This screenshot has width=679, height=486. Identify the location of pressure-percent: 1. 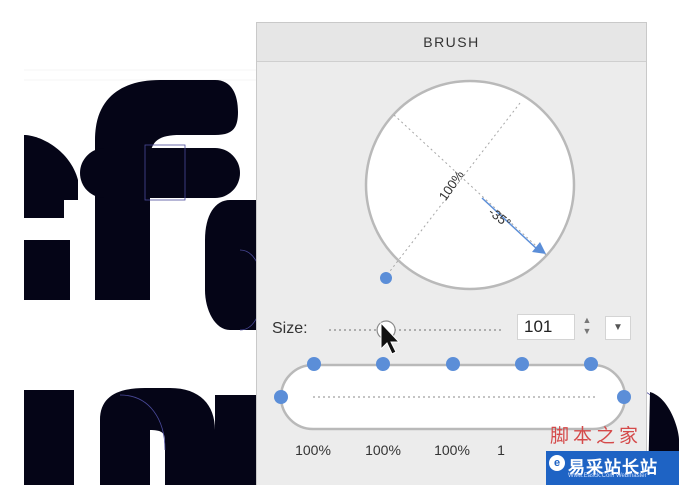
(501, 450).